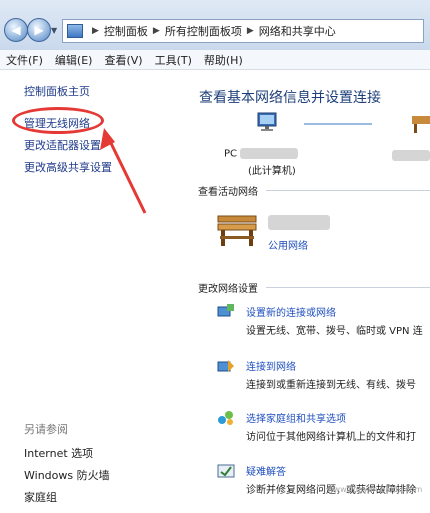 This screenshot has height=513, width=430. Describe the element at coordinates (225, 310) in the screenshot. I see `new-connection-icon` at that location.